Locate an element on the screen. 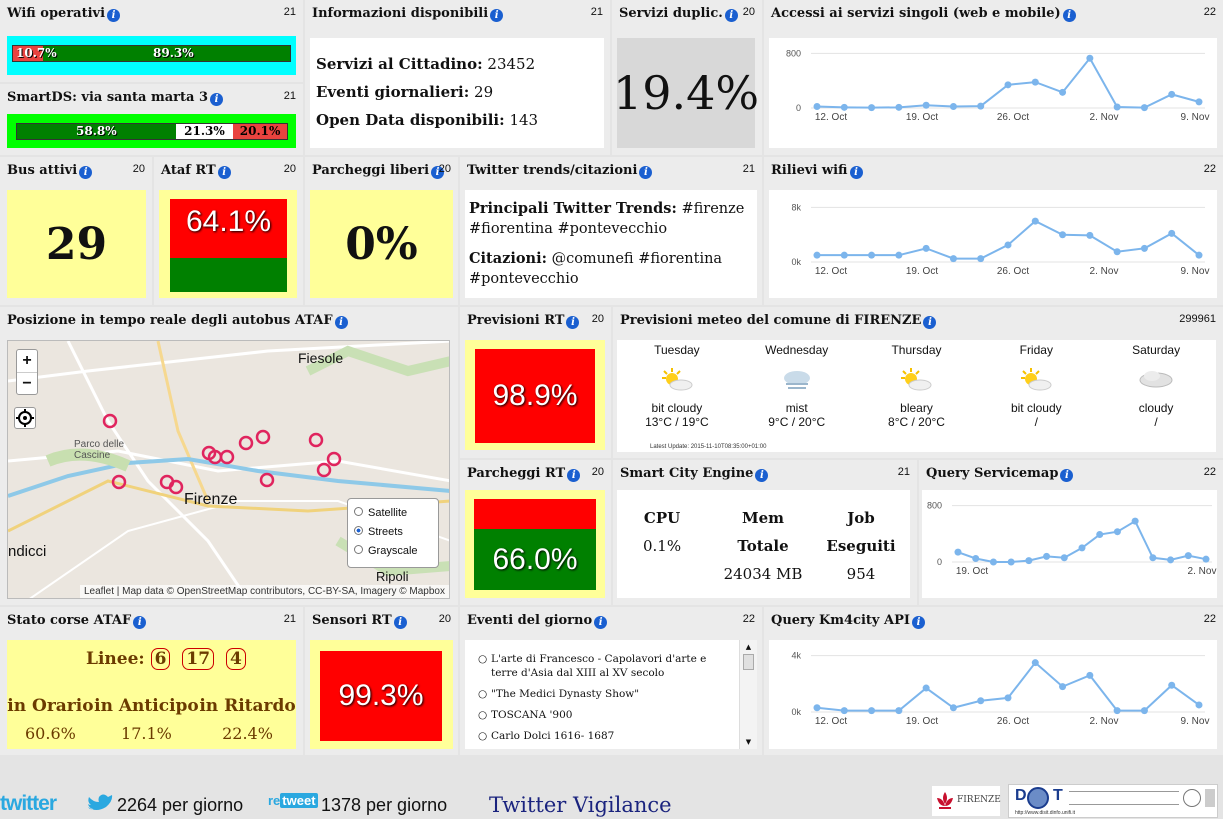 This screenshot has height=819, width=1223. zoom-in-button: + is located at coordinates (27, 361).